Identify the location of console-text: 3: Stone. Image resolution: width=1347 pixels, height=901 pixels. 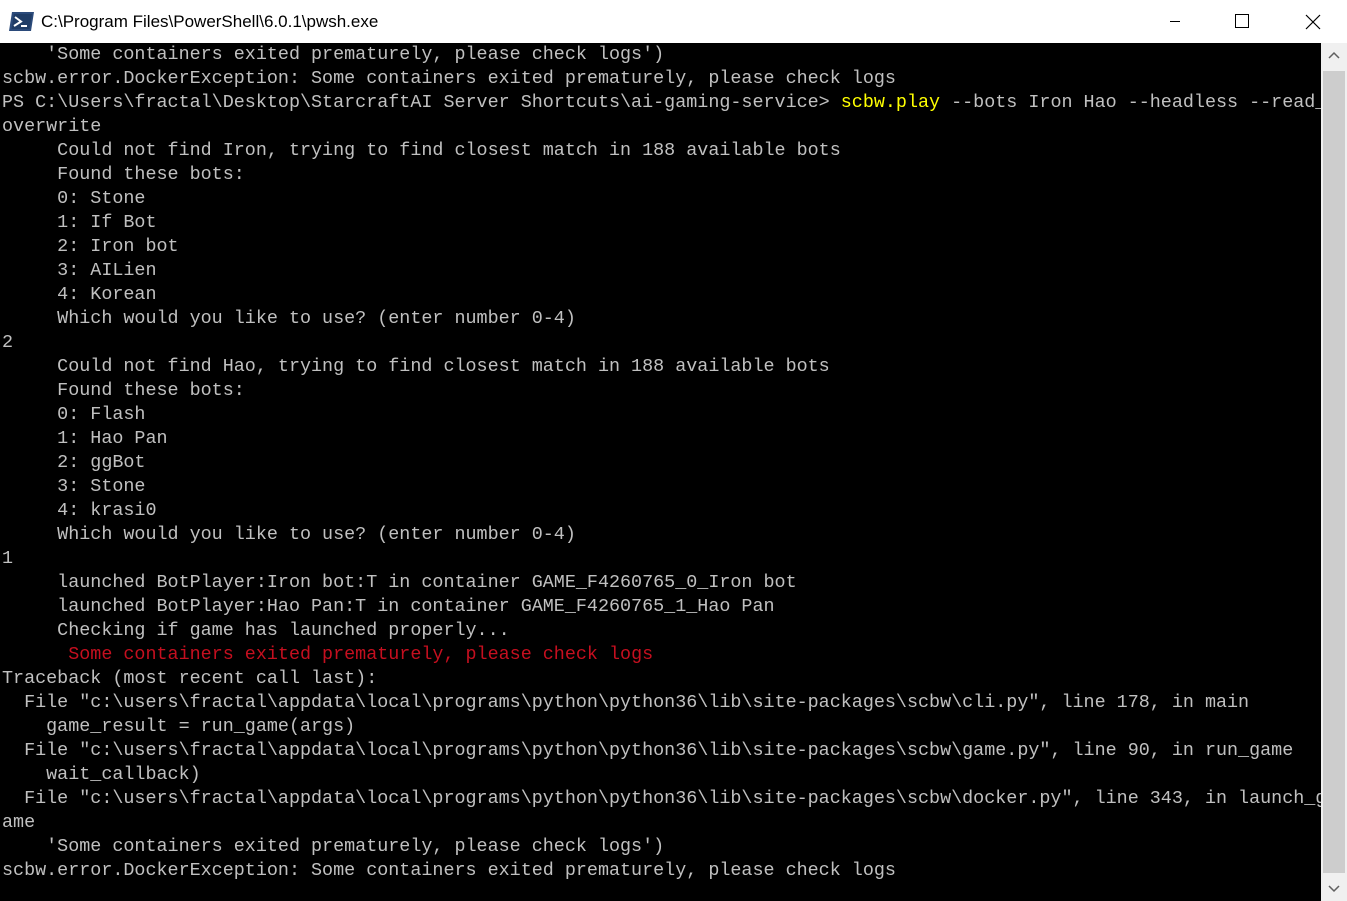
(74, 486).